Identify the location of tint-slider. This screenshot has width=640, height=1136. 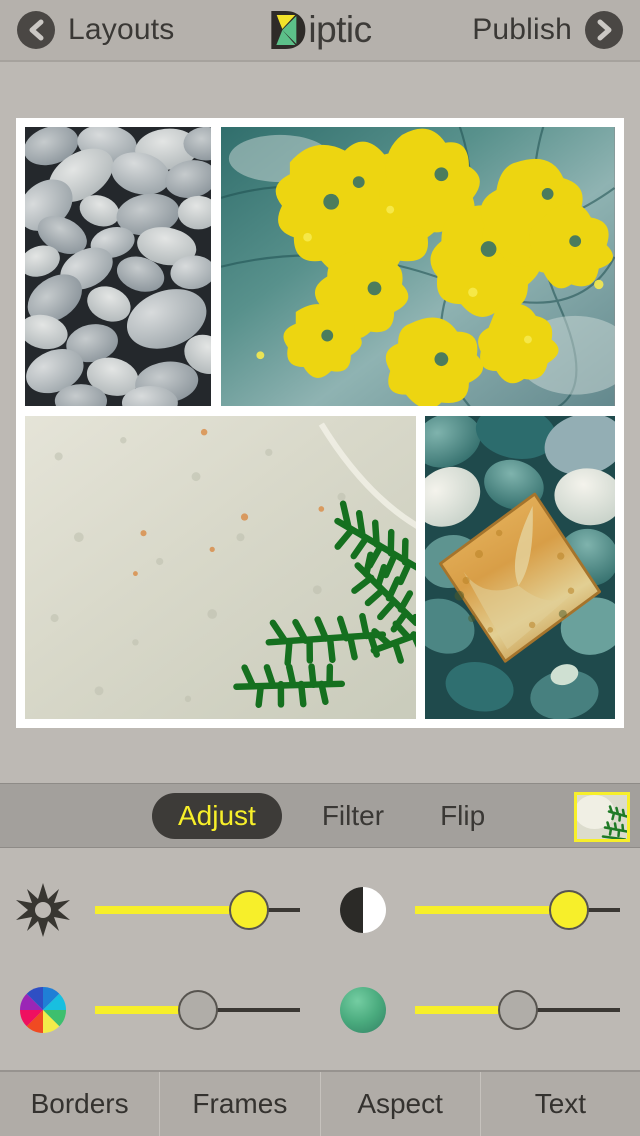
(517, 1010).